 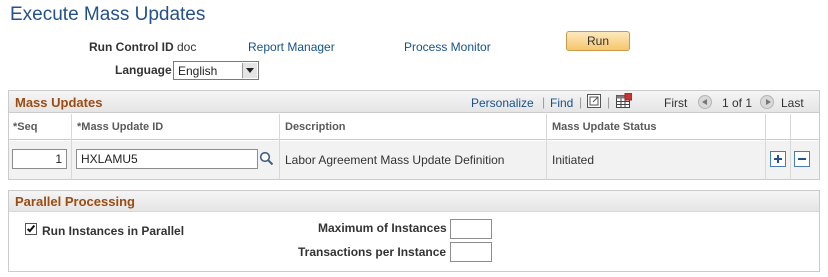 What do you see at coordinates (471, 252) in the screenshot?
I see `transactions-input` at bounding box center [471, 252].